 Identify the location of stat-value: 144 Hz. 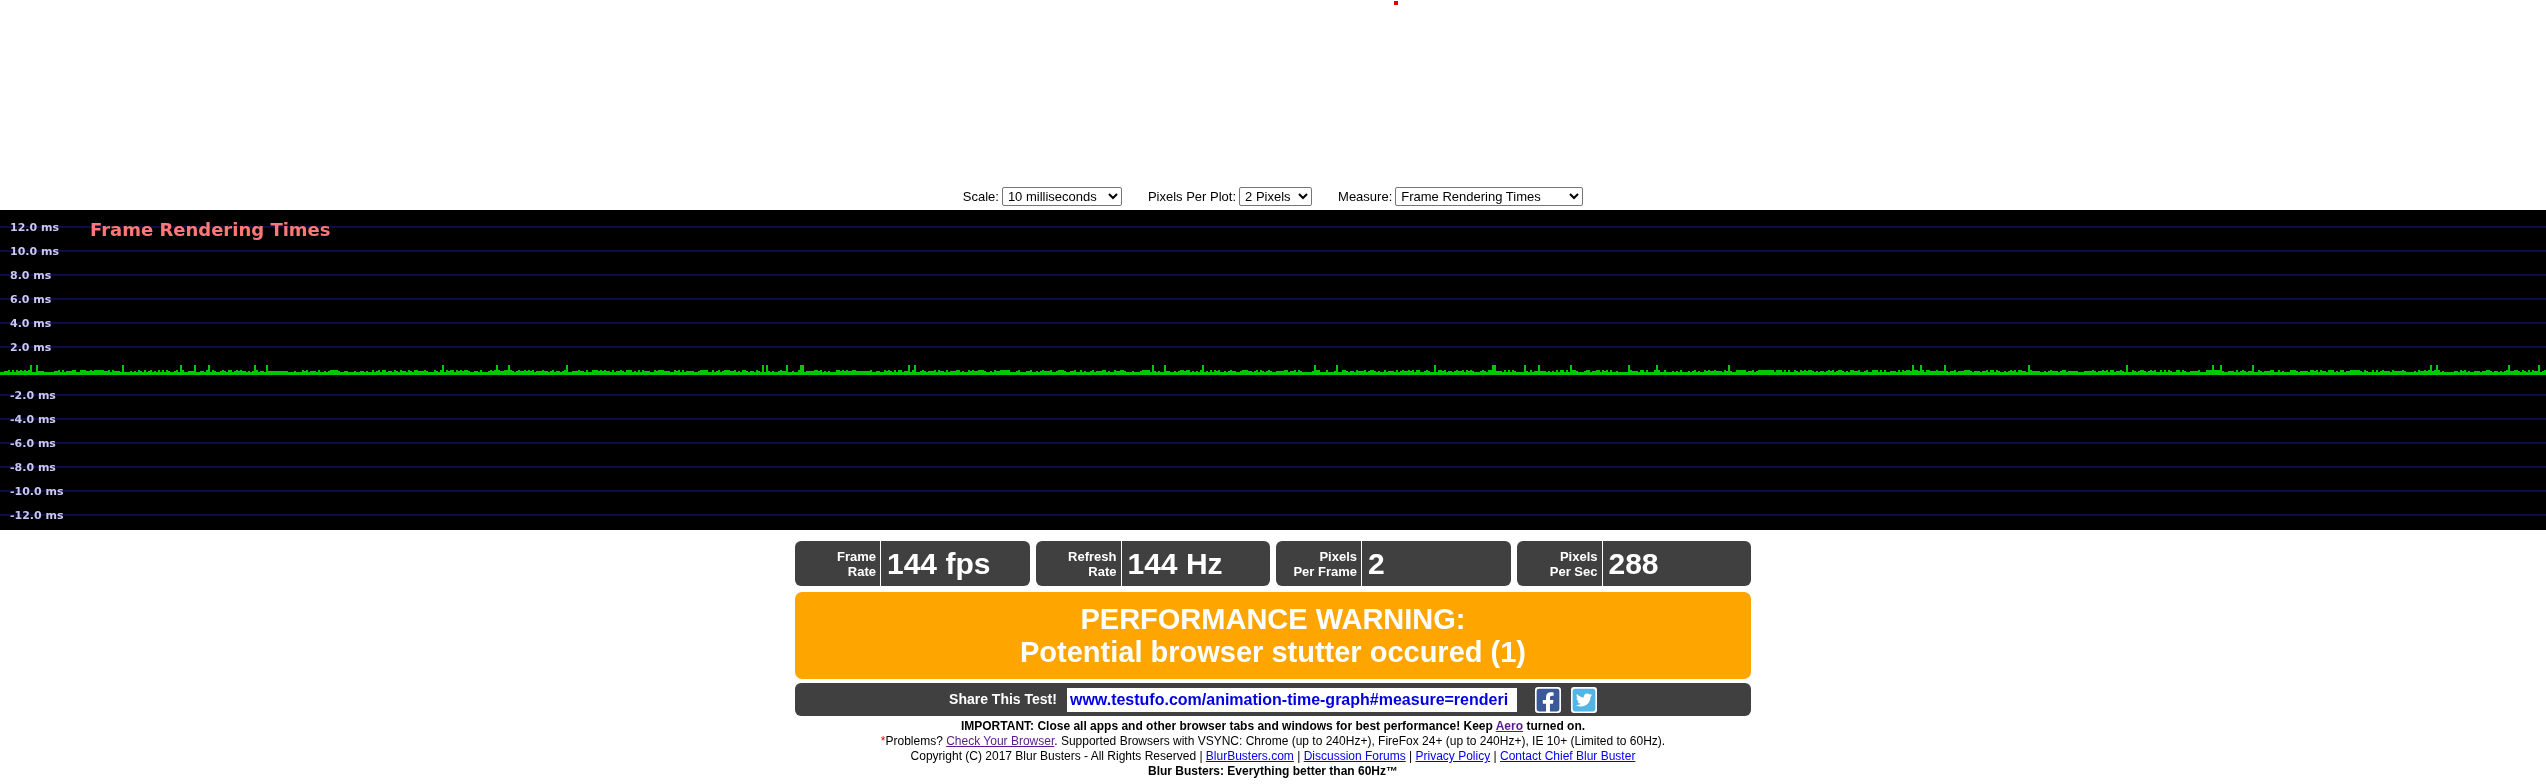
(1174, 564).